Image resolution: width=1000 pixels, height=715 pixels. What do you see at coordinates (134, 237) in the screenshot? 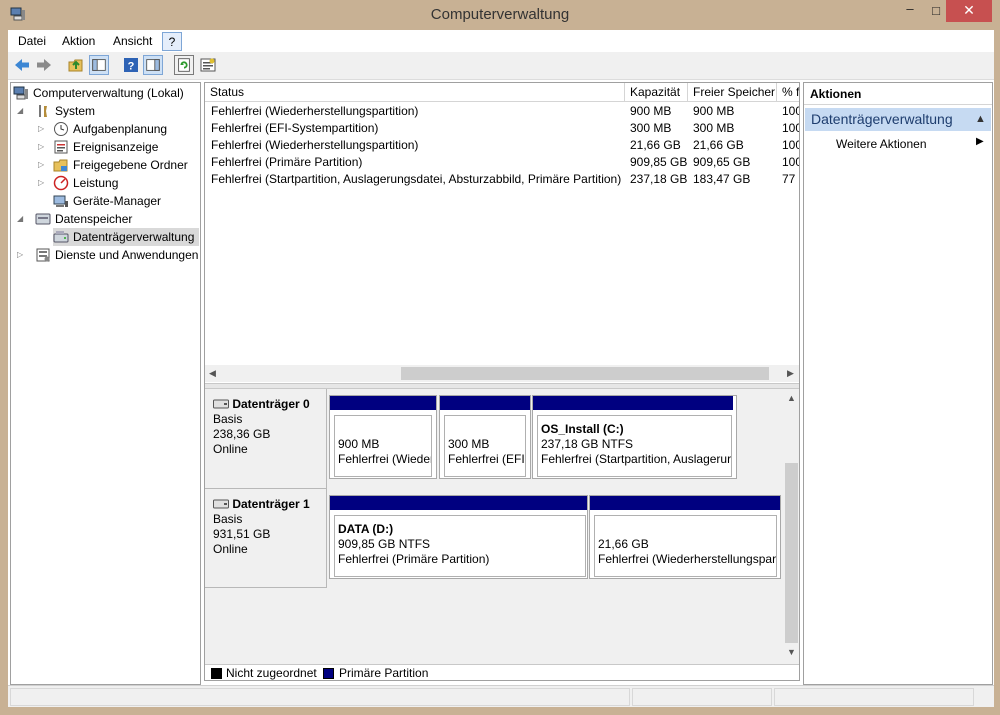
I see `tree-label: Datenträgerverwaltung` at bounding box center [134, 237].